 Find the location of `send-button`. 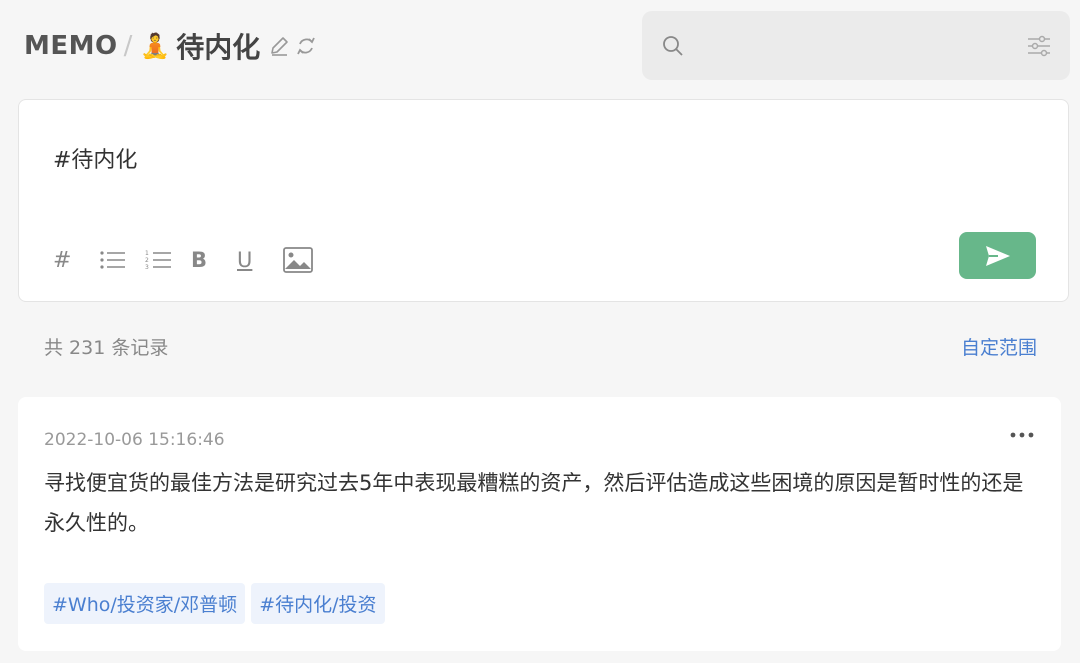

send-button is located at coordinates (997, 255).